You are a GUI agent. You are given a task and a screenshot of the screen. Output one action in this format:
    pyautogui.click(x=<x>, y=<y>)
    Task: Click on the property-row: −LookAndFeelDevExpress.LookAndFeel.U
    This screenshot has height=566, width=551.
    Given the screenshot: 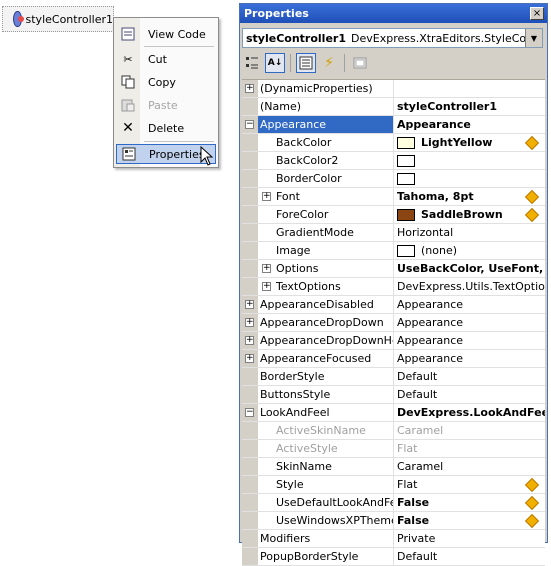 What is the action you would take?
    pyautogui.click(x=393, y=413)
    